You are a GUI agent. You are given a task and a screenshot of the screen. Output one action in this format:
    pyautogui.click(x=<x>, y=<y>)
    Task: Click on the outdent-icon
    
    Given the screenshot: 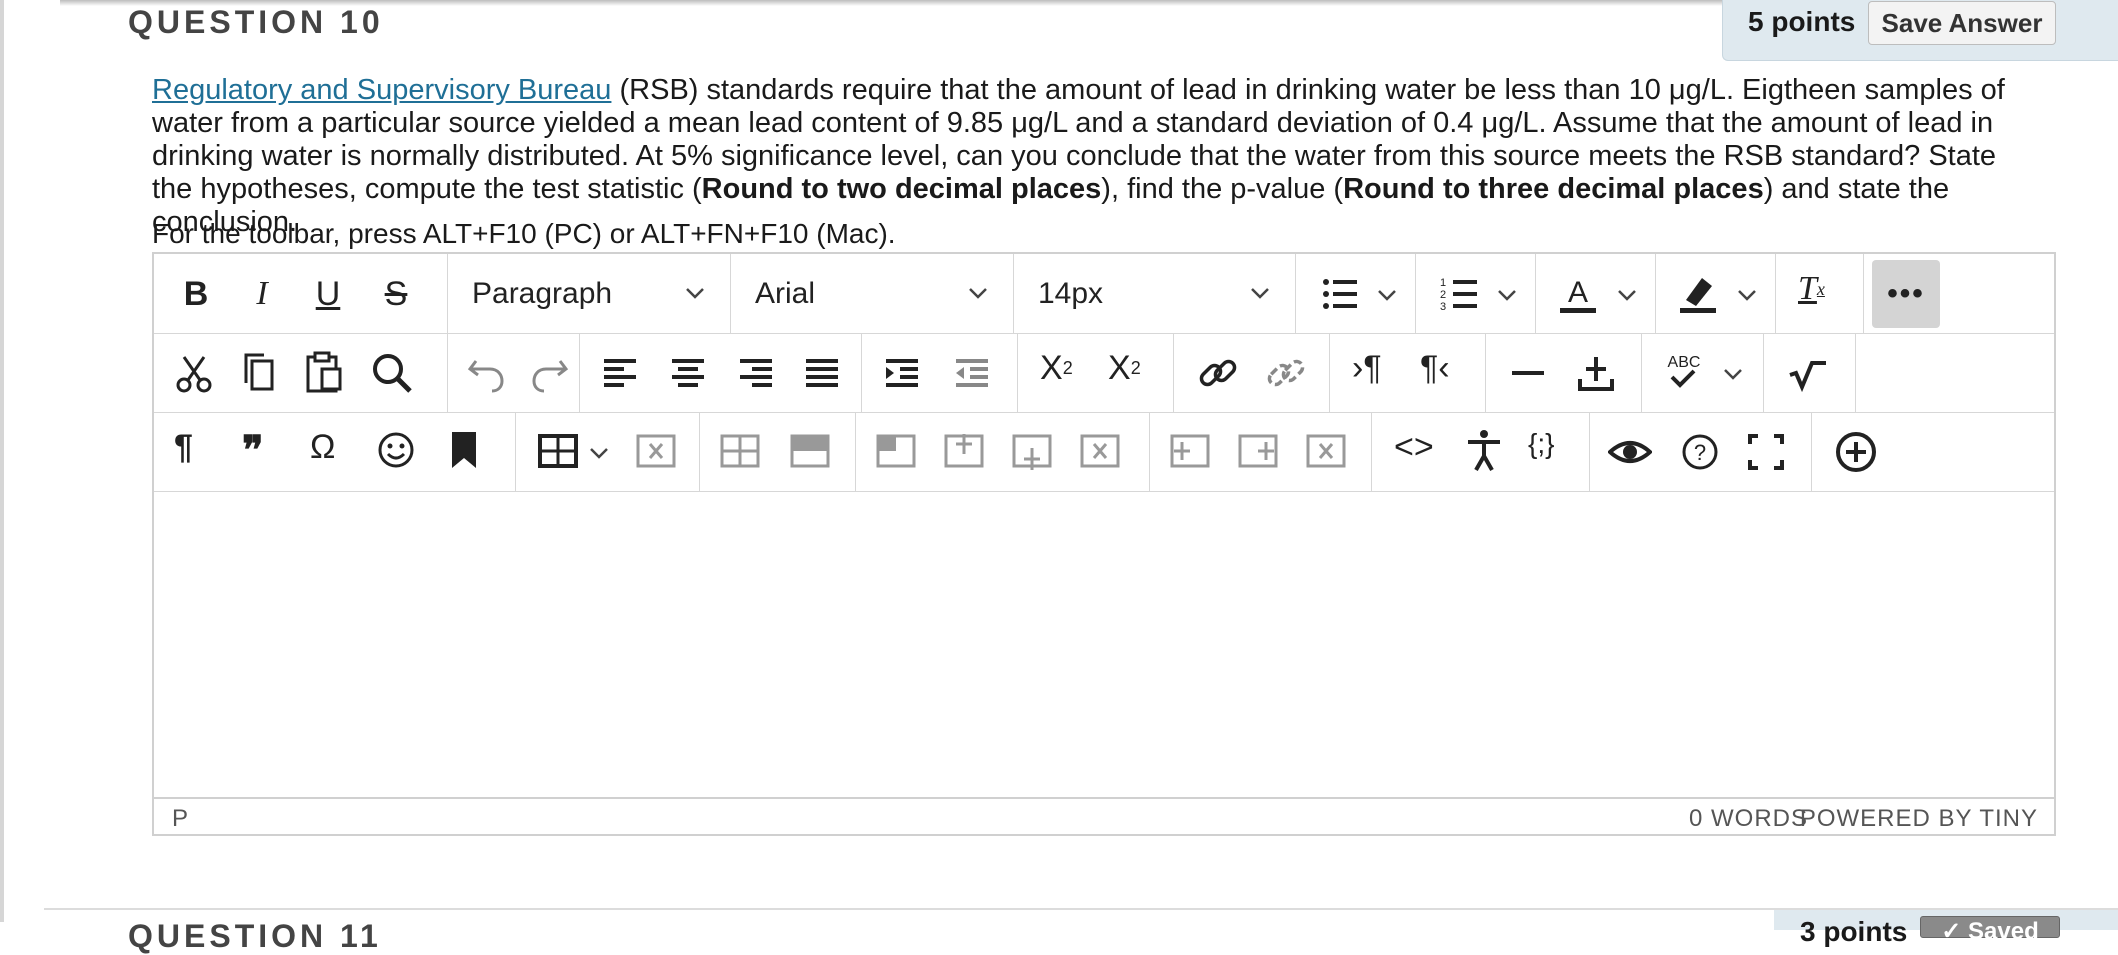 What is the action you would take?
    pyautogui.click(x=972, y=373)
    